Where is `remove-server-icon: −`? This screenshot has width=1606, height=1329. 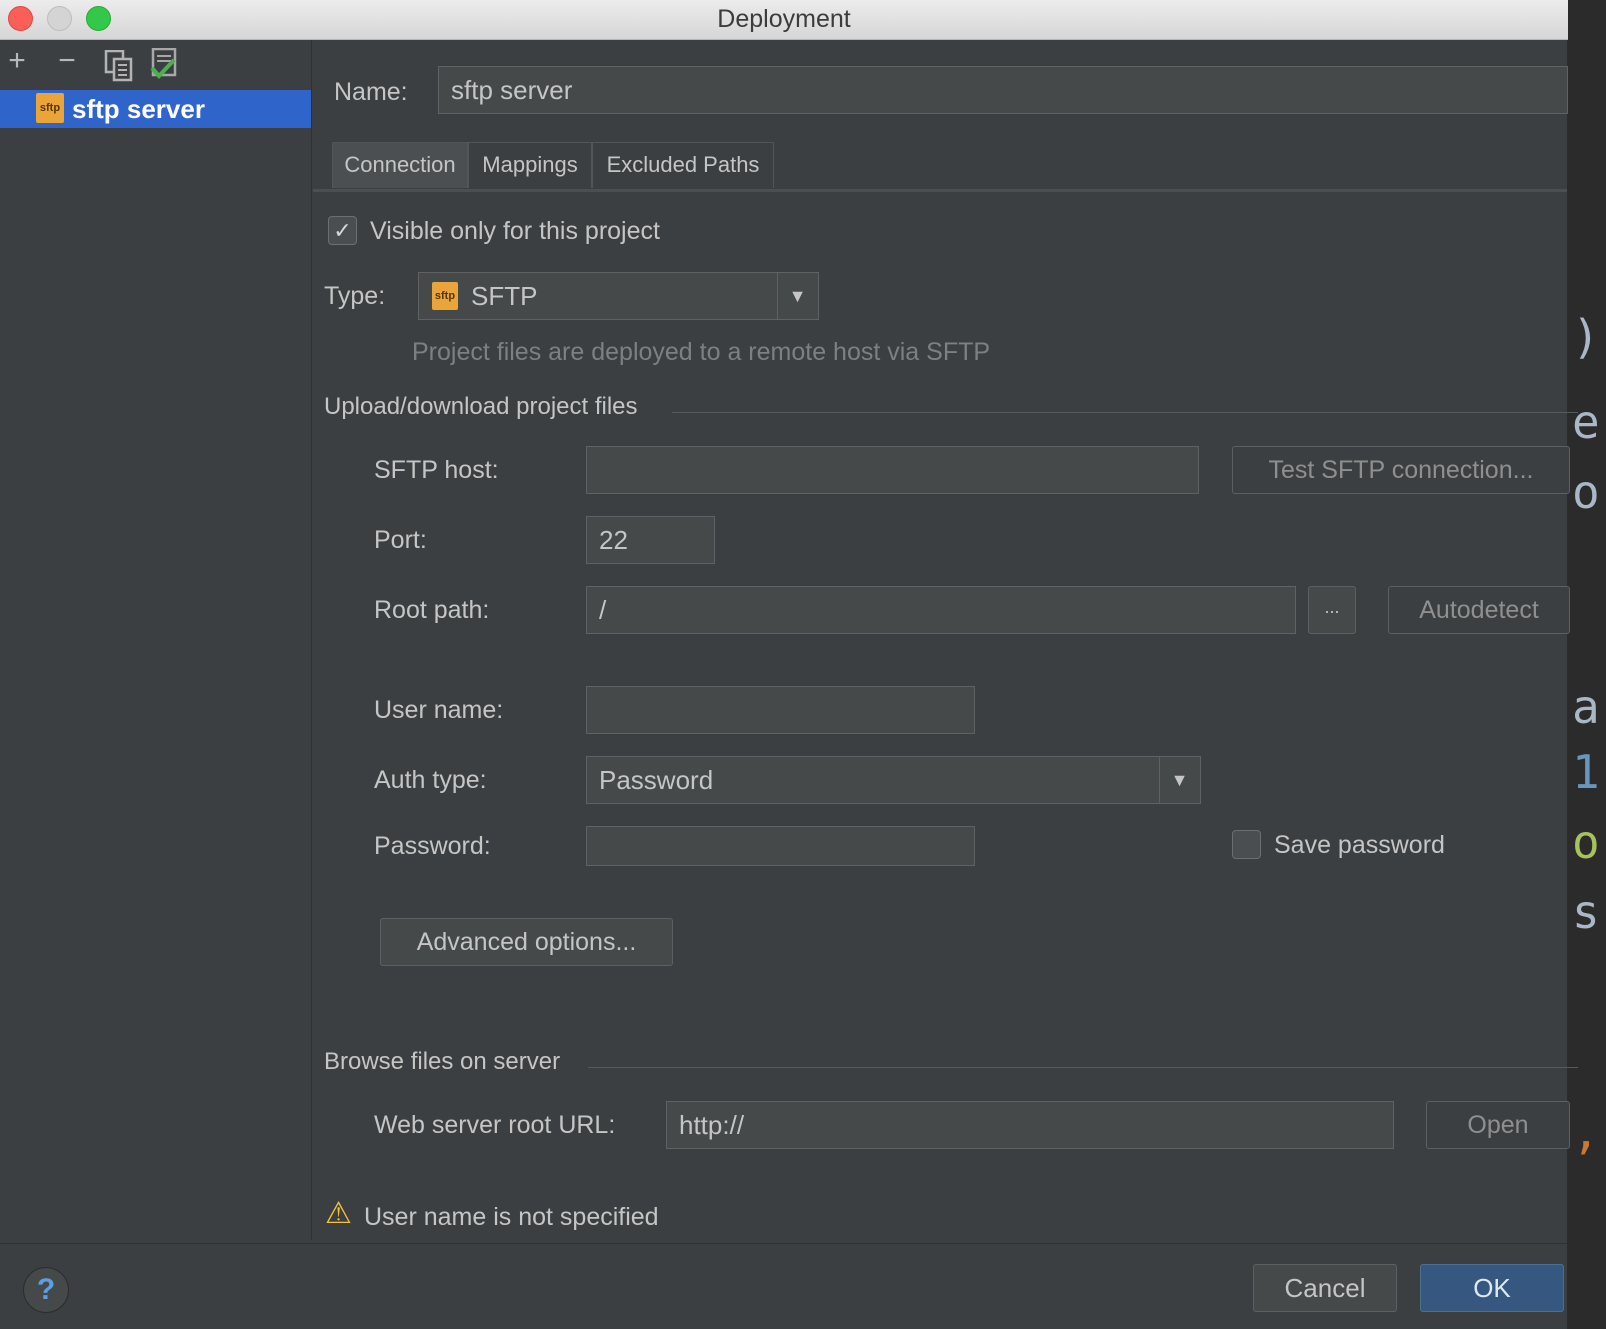
remove-server-icon: − is located at coordinates (67, 61).